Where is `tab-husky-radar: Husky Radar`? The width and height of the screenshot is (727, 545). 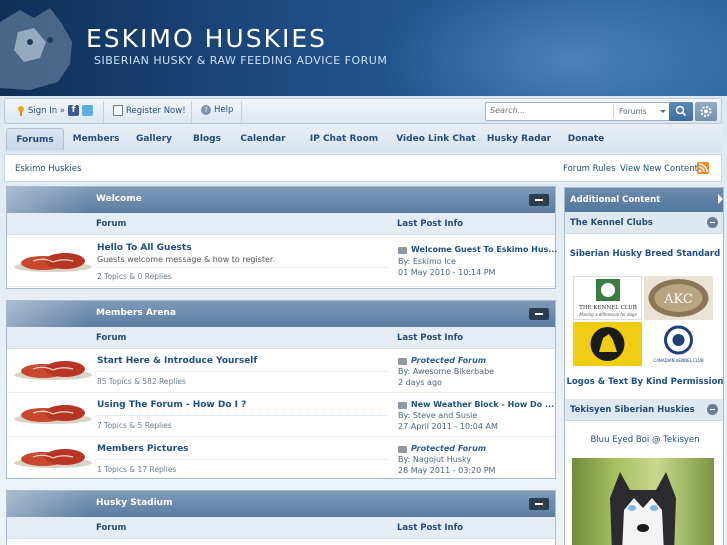 tab-husky-radar: Husky Radar is located at coordinates (519, 139).